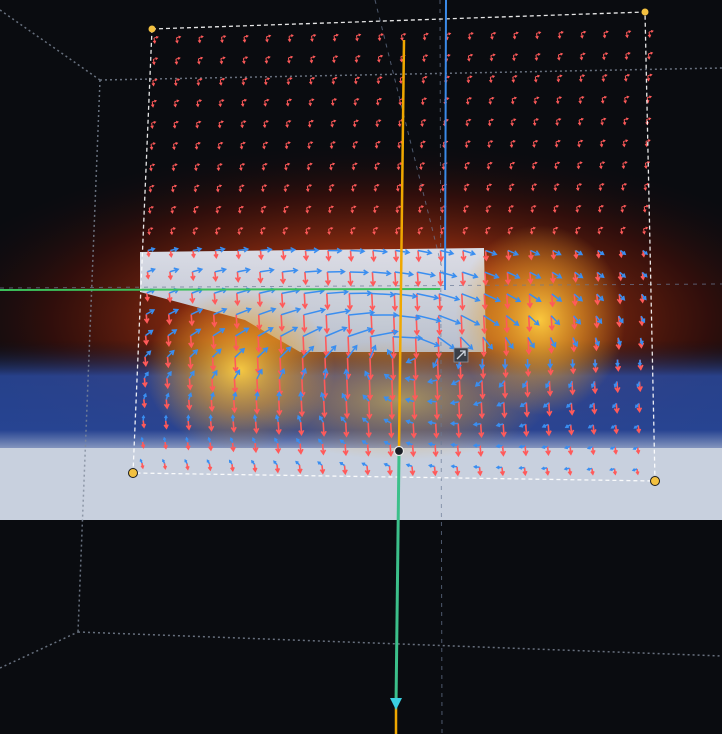  Describe the element at coordinates (220, 289) in the screenshot. I see `x-axis-line` at that location.